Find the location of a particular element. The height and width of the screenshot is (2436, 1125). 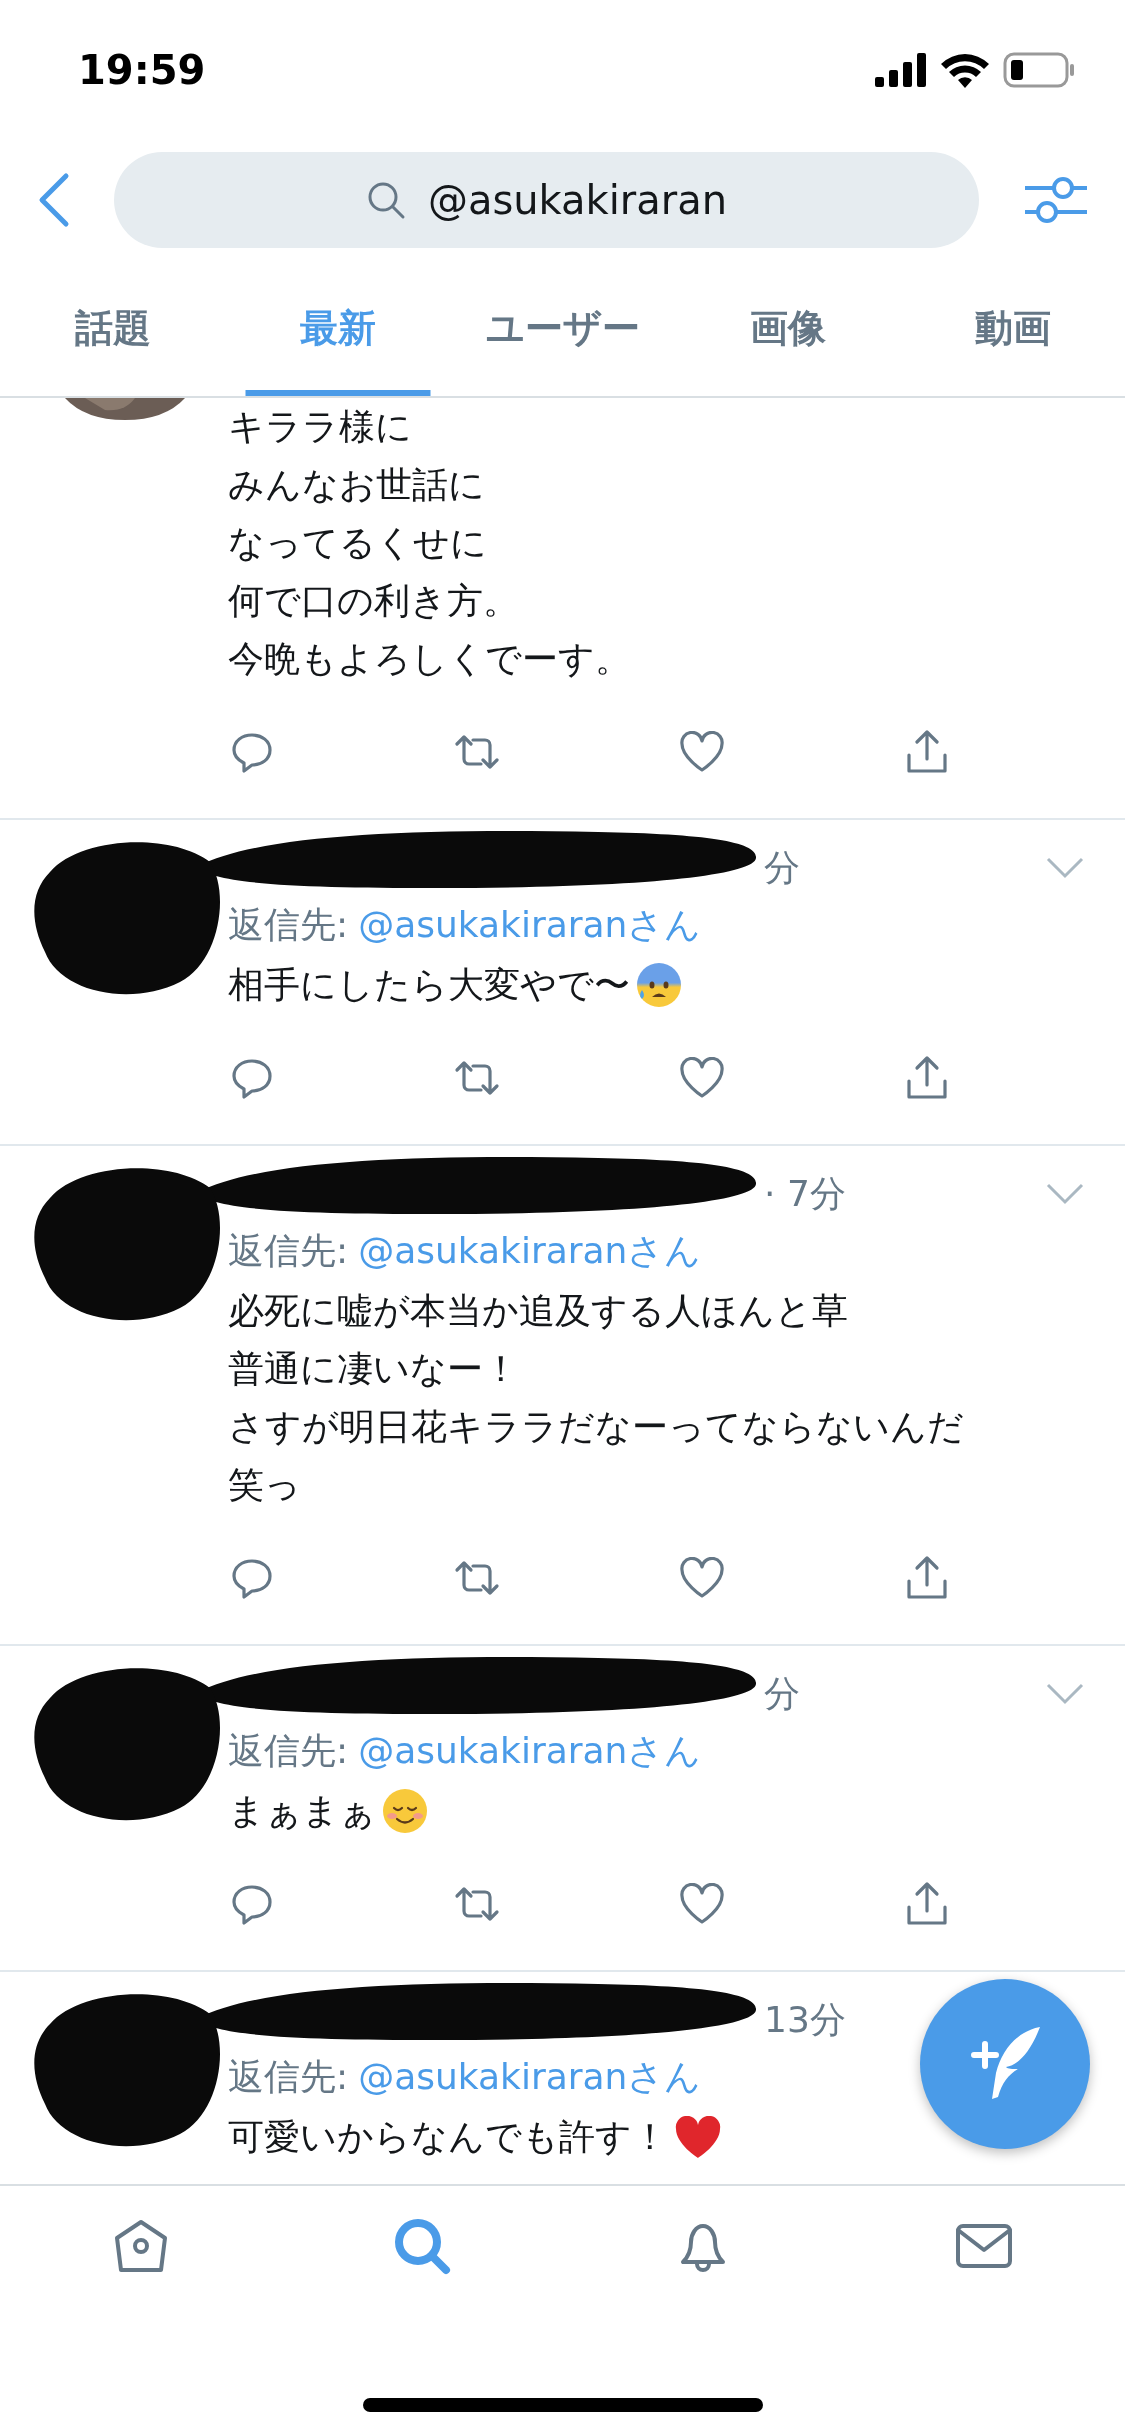

search-tab: 動画 is located at coordinates (1012, 328).